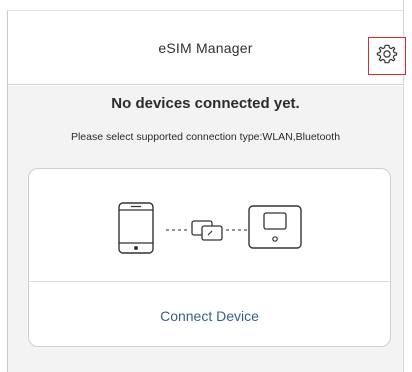  Describe the element at coordinates (209, 314) in the screenshot. I see `connect-device-button: Connect Device` at that location.